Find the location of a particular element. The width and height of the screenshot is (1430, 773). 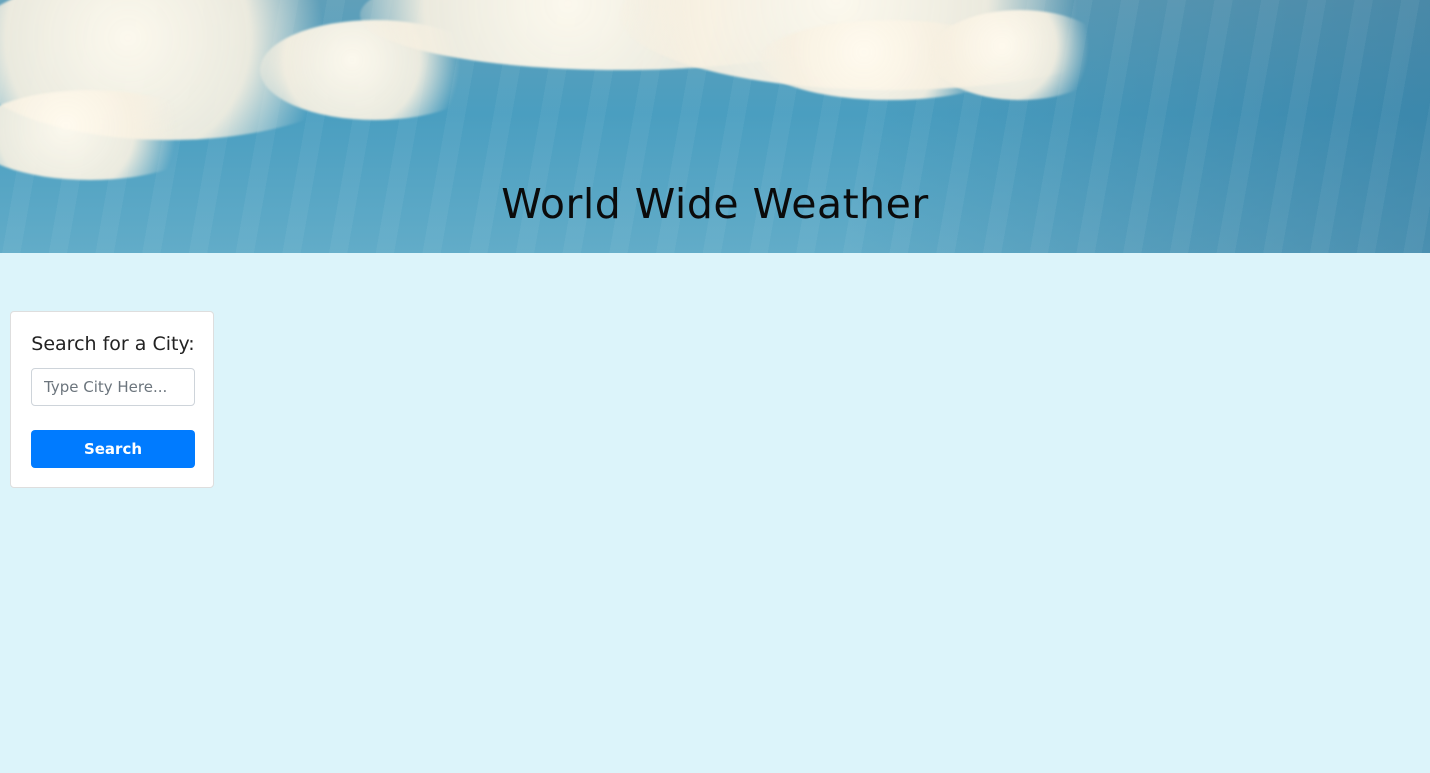

cloud is located at coordinates (1020, 55).